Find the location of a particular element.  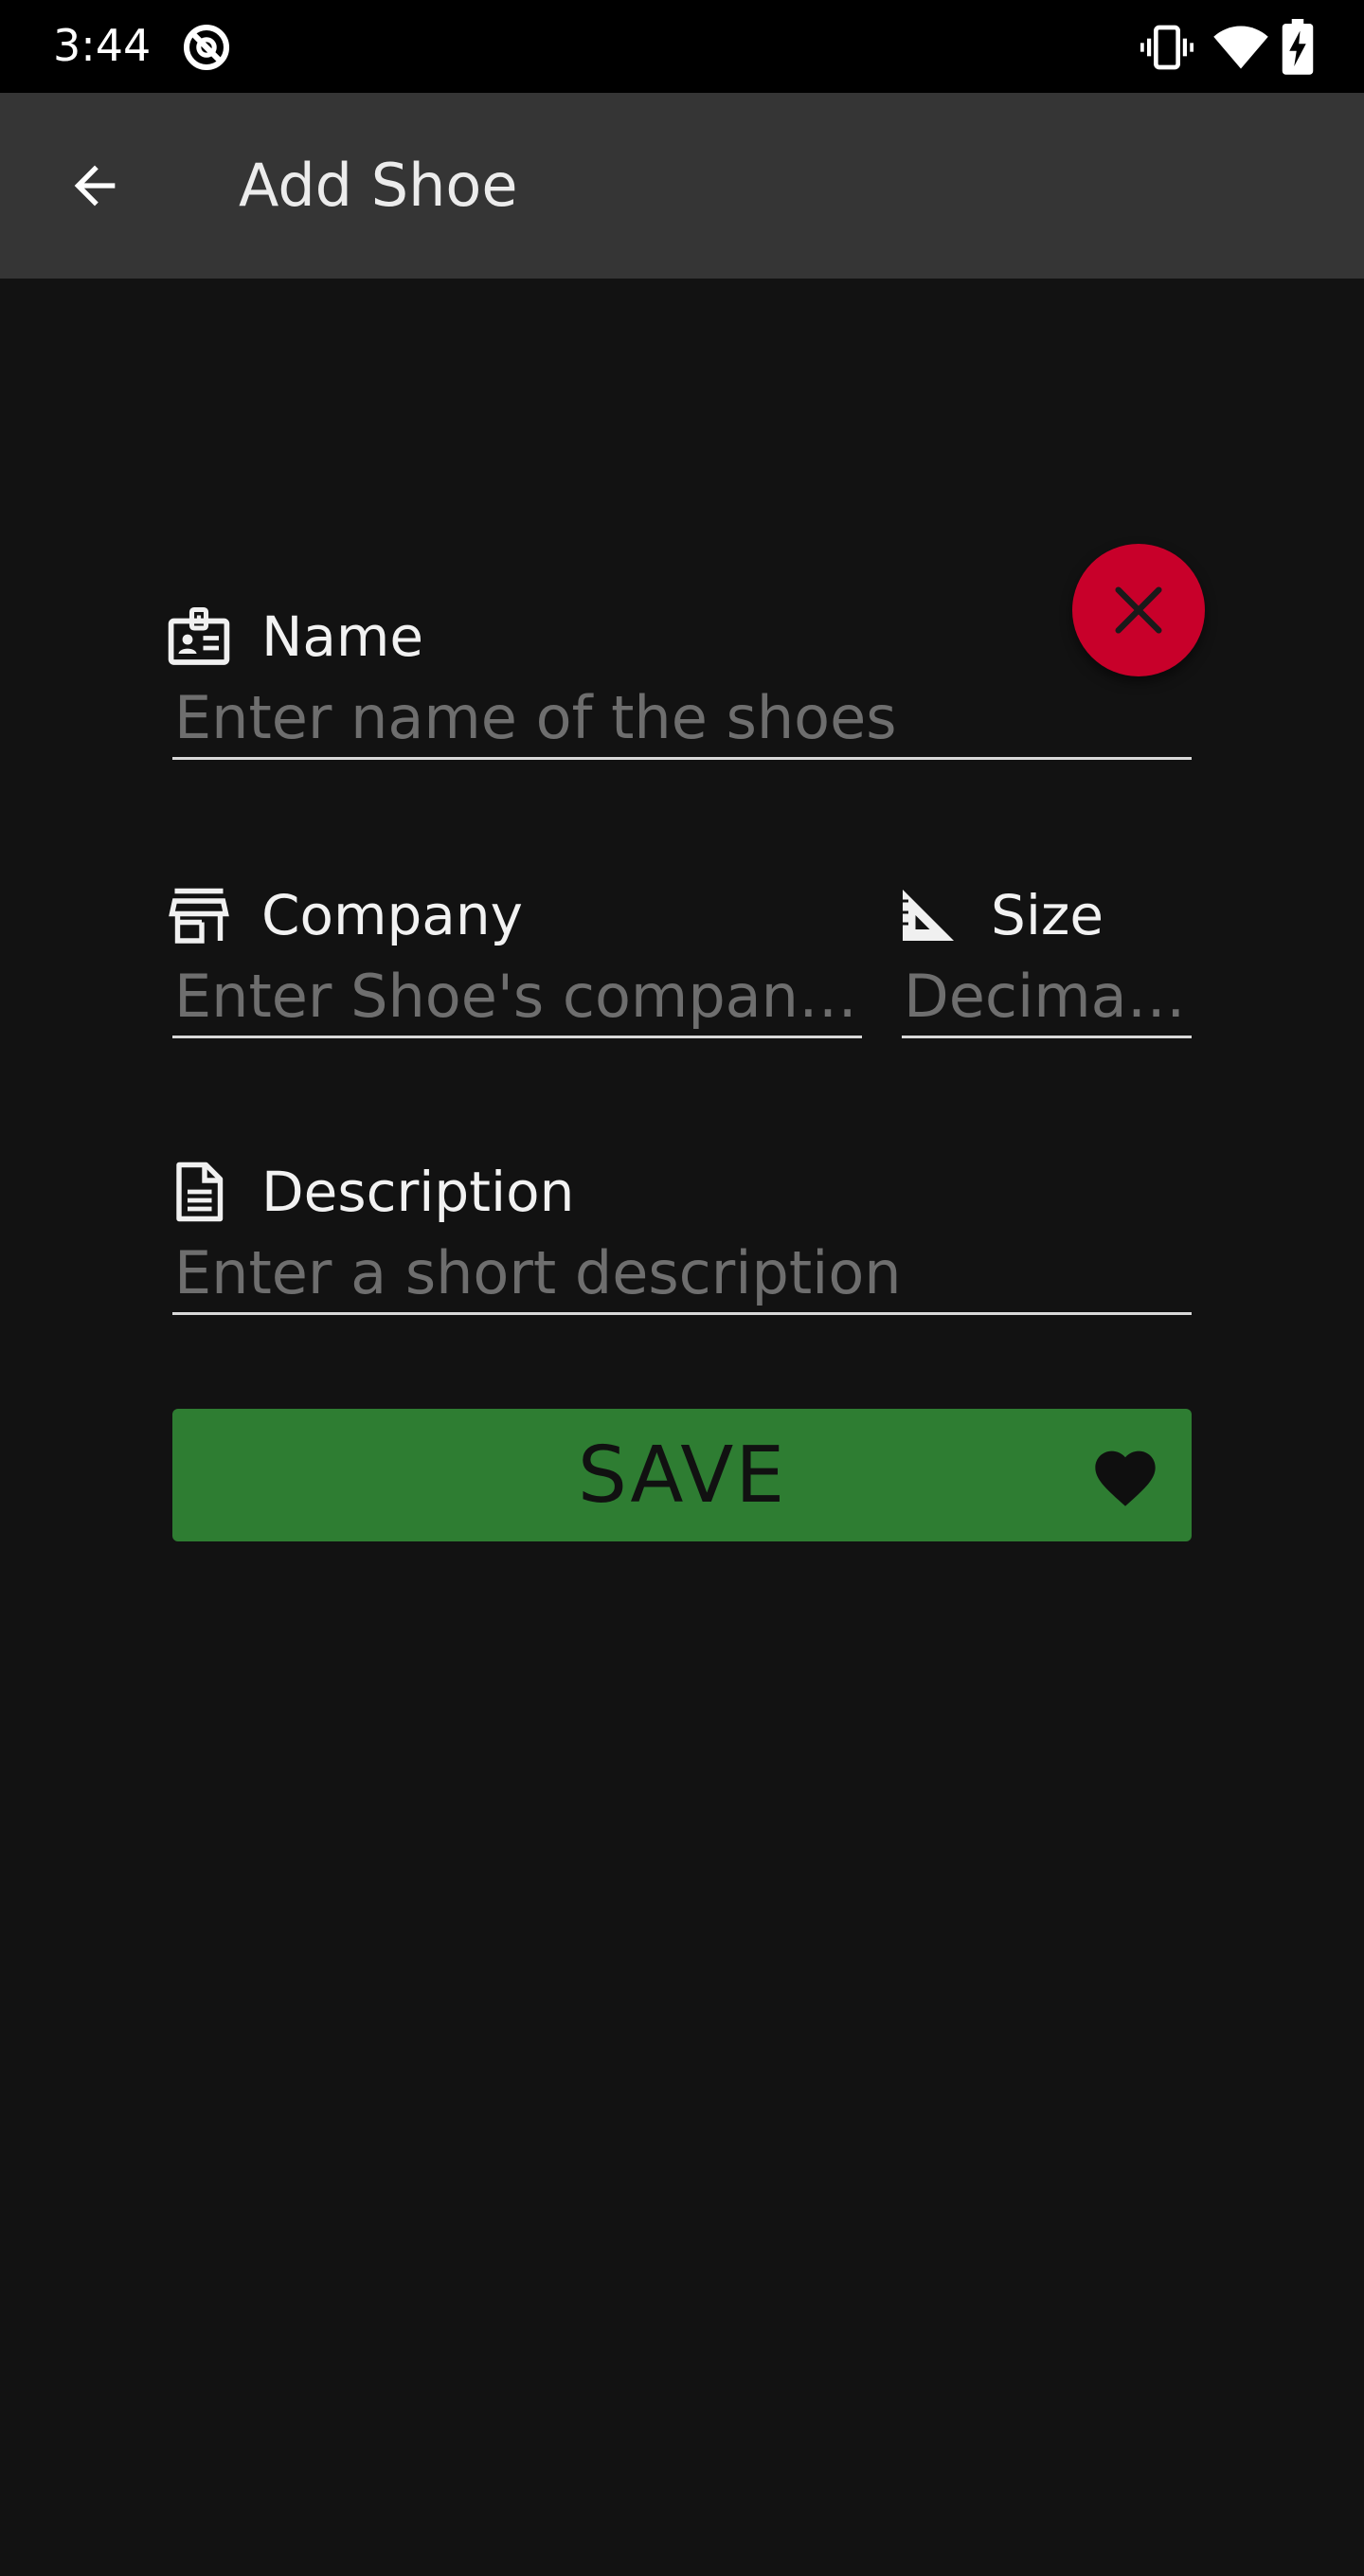

save-button-label: SAVE is located at coordinates (682, 1475).